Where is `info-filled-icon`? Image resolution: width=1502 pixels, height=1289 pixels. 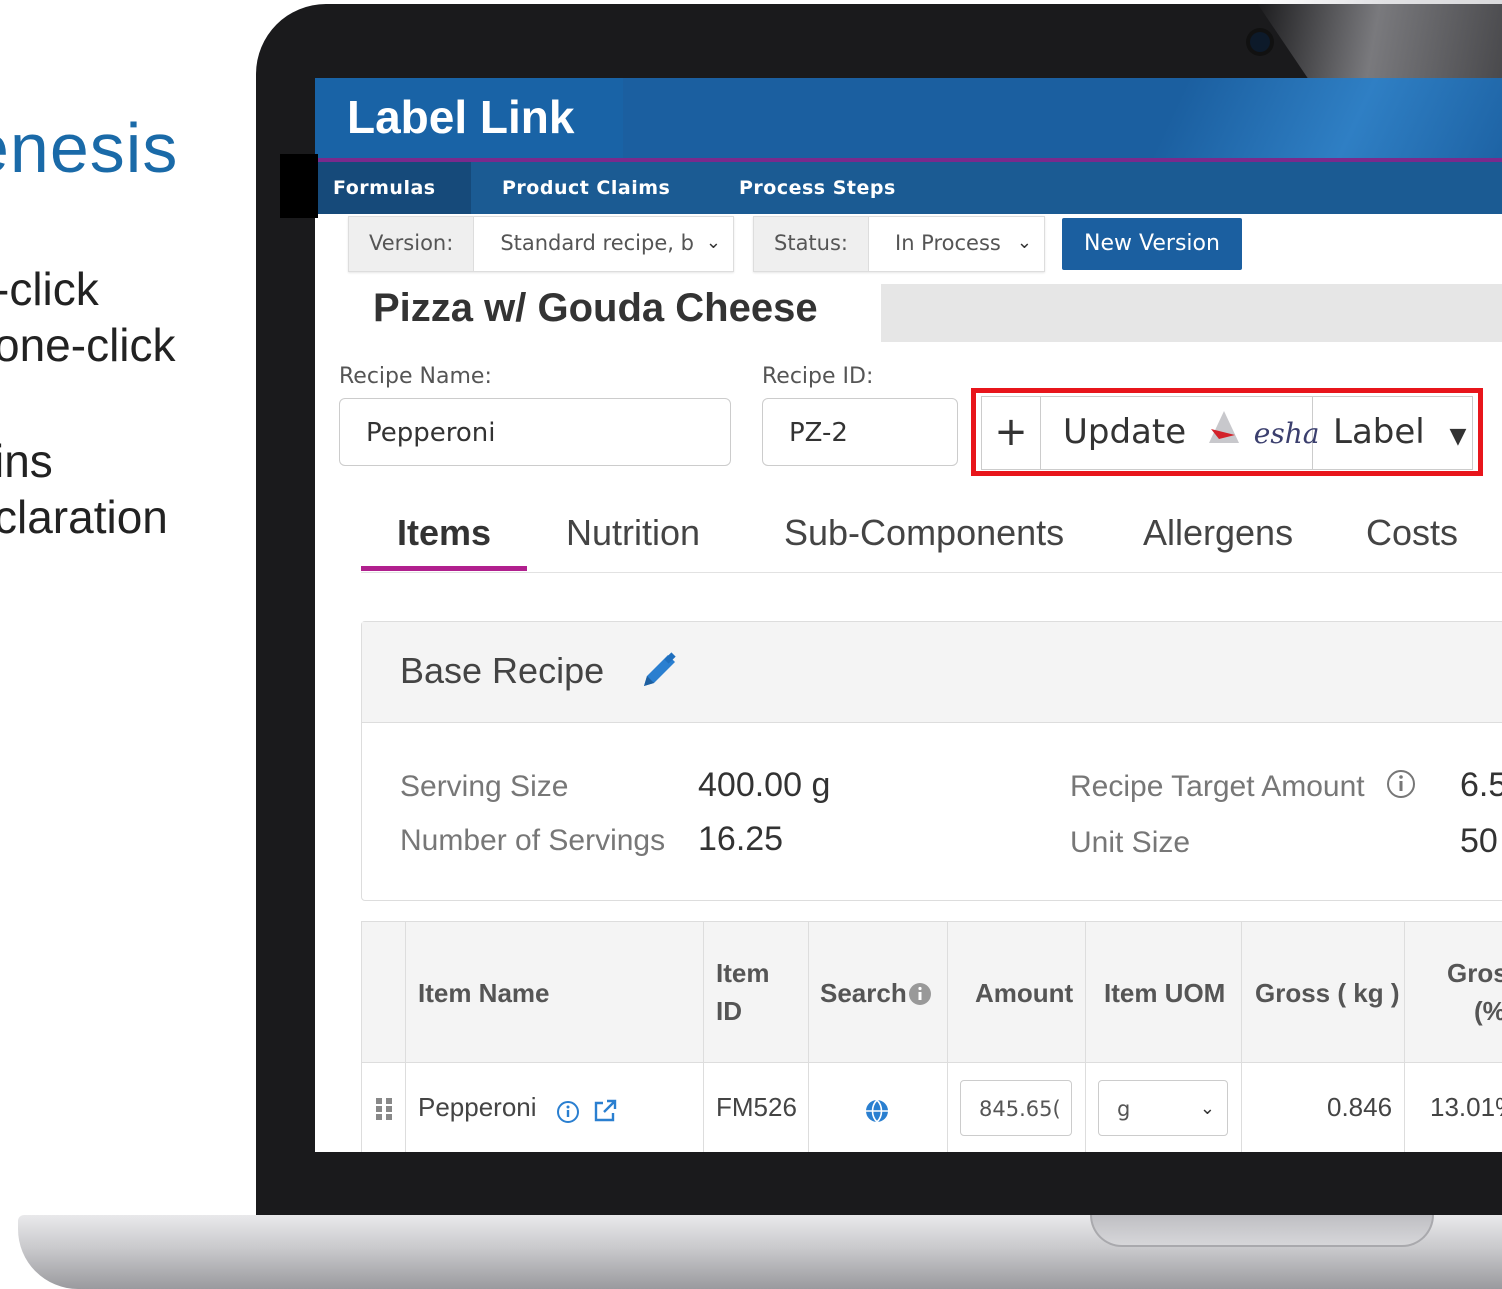 info-filled-icon is located at coordinates (920, 996).